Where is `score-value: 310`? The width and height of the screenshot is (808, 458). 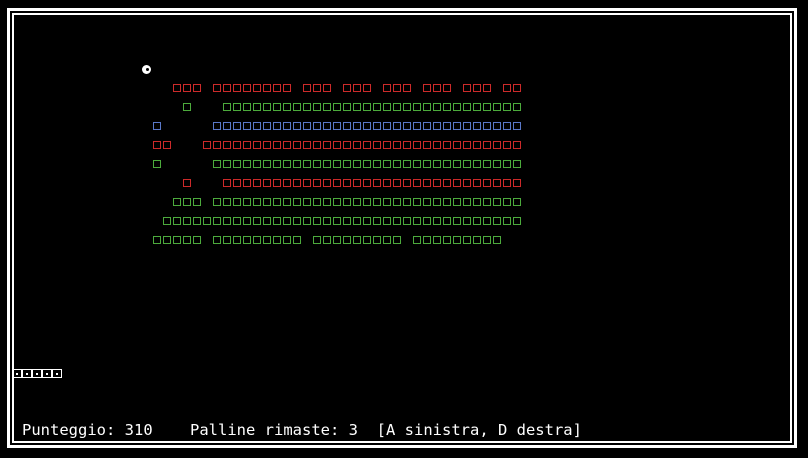 score-value: 310 is located at coordinates (138, 430).